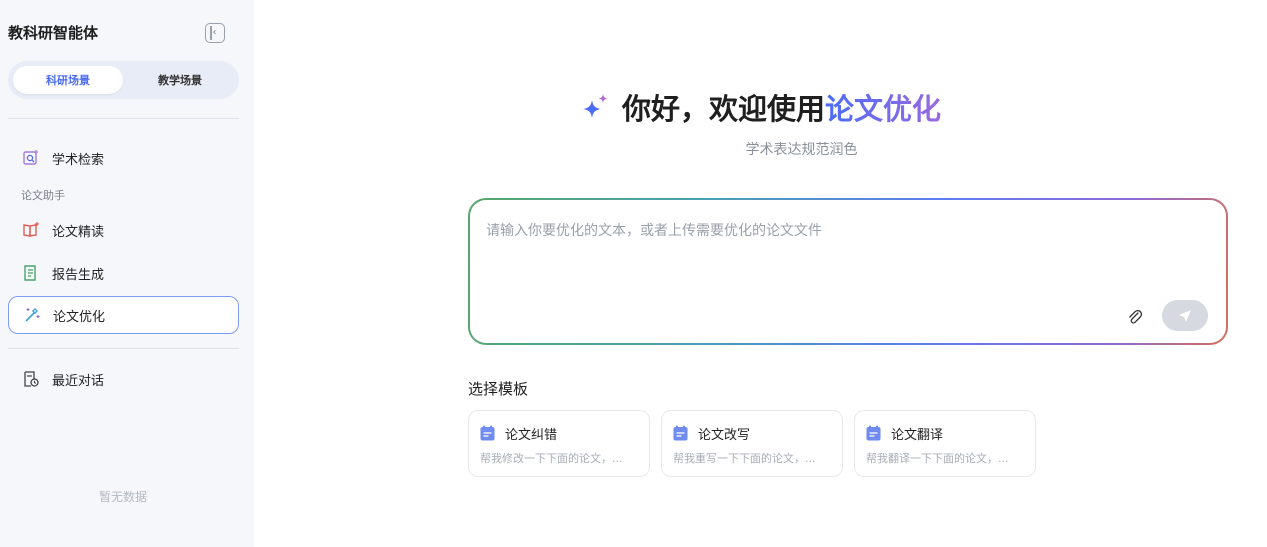 Image resolution: width=1267 pixels, height=547 pixels. Describe the element at coordinates (1135, 317) in the screenshot. I see `attach-icon` at that location.